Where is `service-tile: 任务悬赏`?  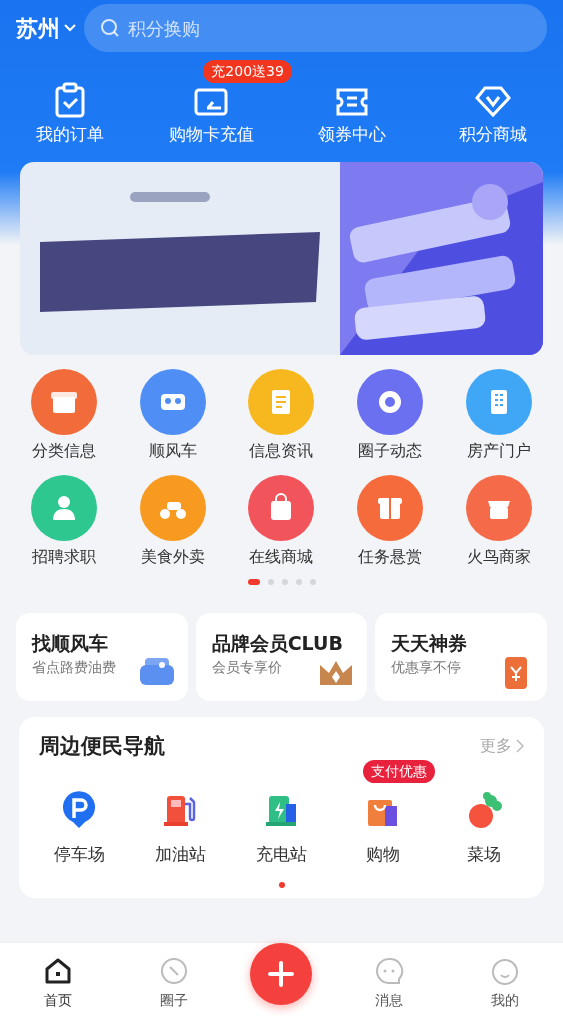
service-tile: 任务悬赏 is located at coordinates (390, 521).